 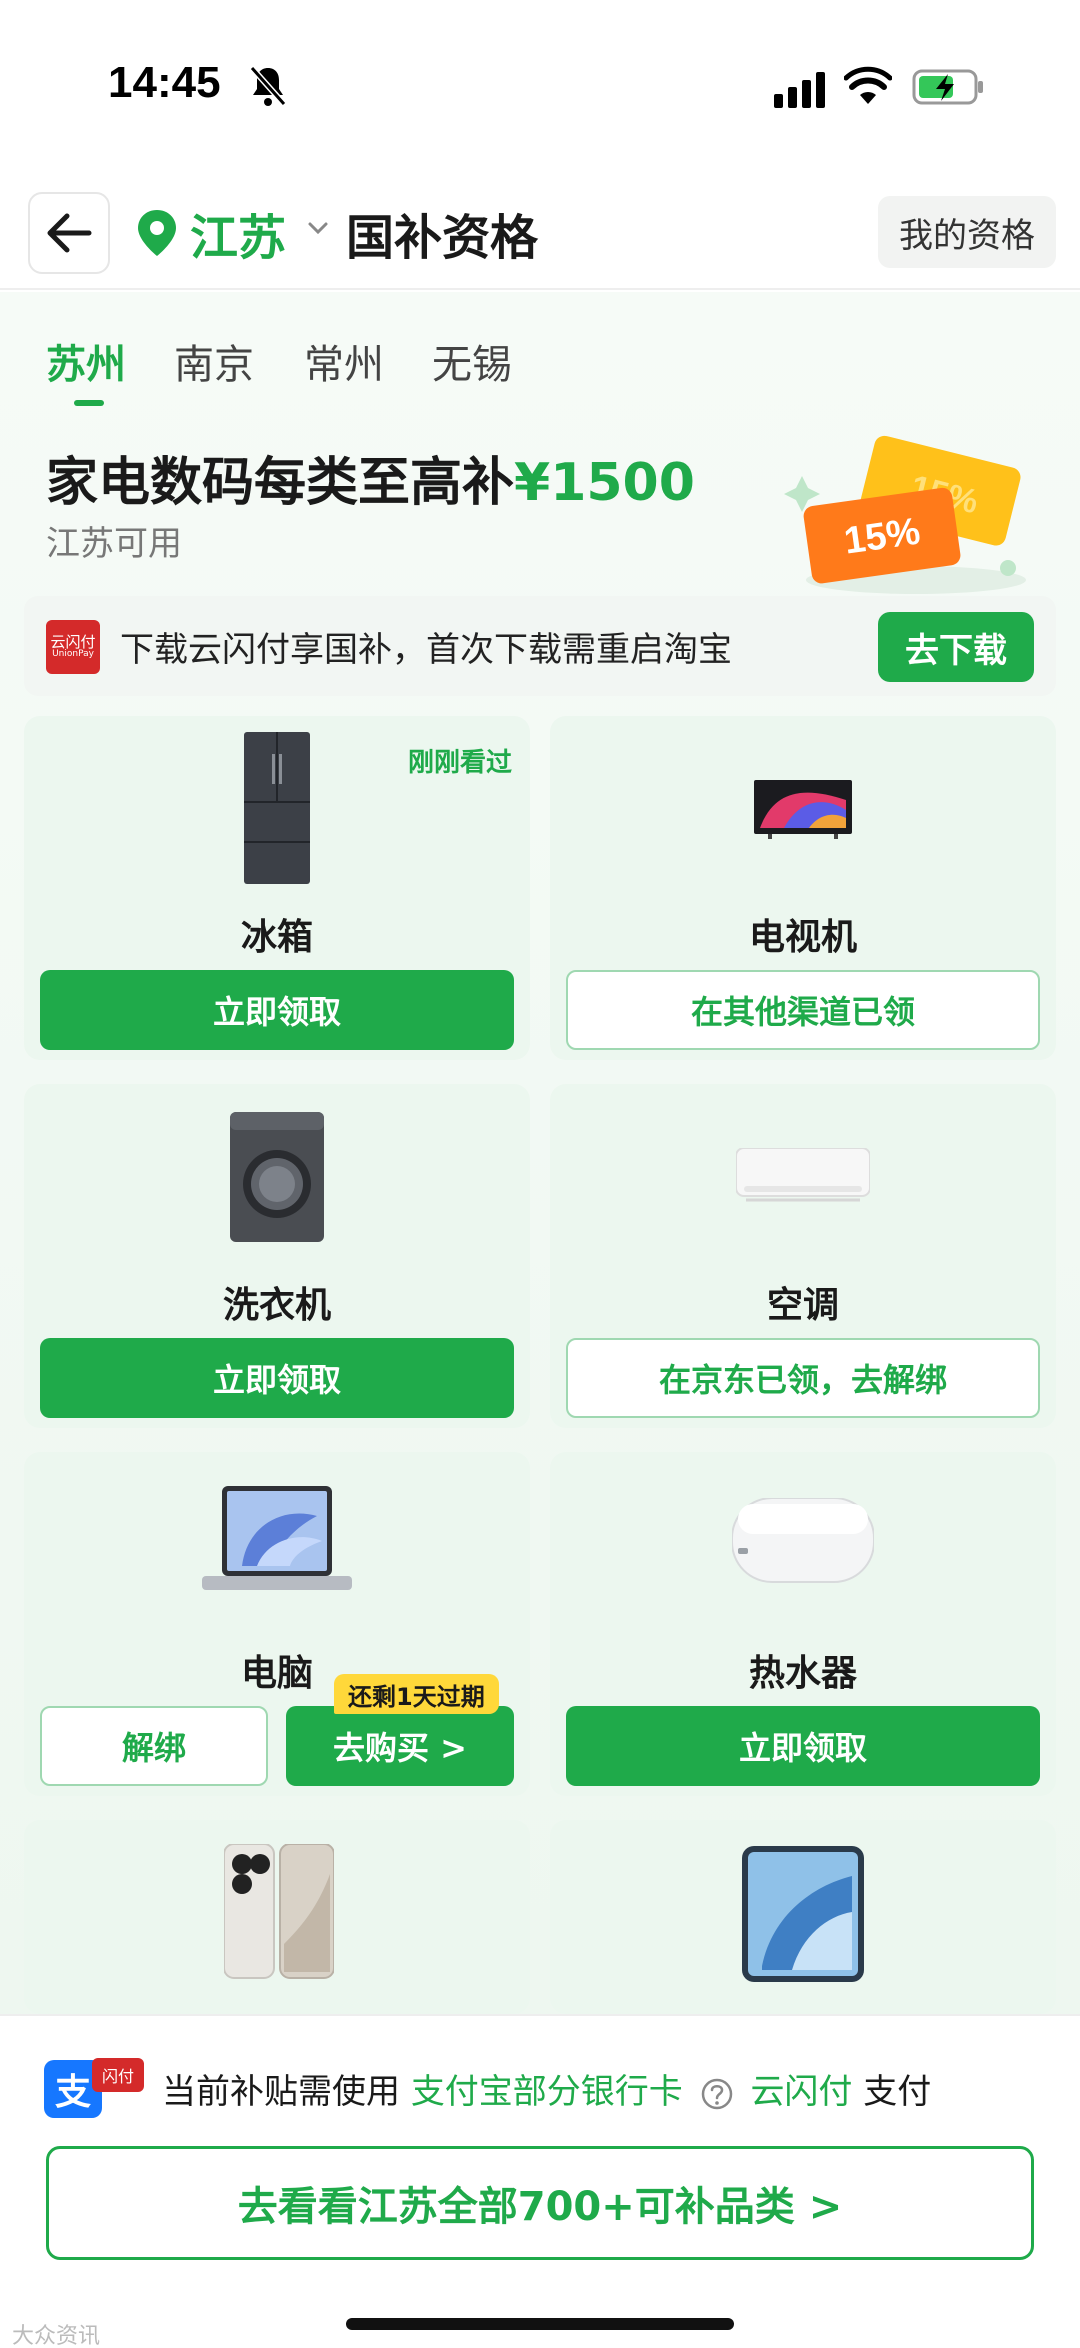 I want to click on active-tab-indicator, so click(x=89, y=403).